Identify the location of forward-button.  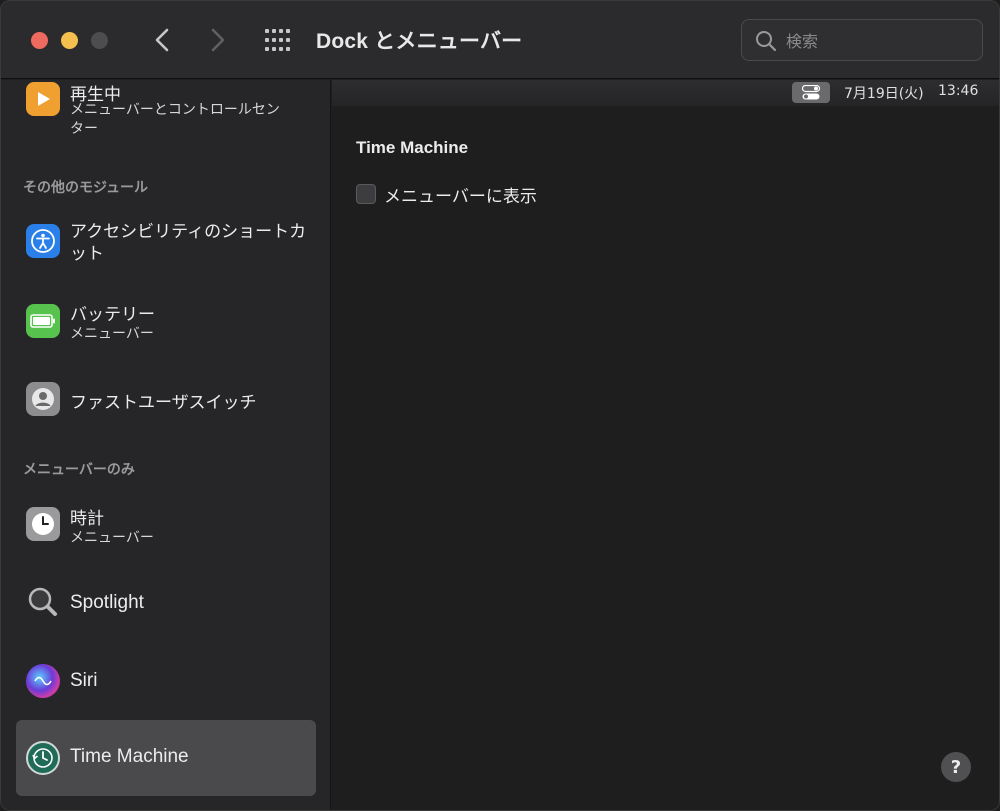
(218, 40).